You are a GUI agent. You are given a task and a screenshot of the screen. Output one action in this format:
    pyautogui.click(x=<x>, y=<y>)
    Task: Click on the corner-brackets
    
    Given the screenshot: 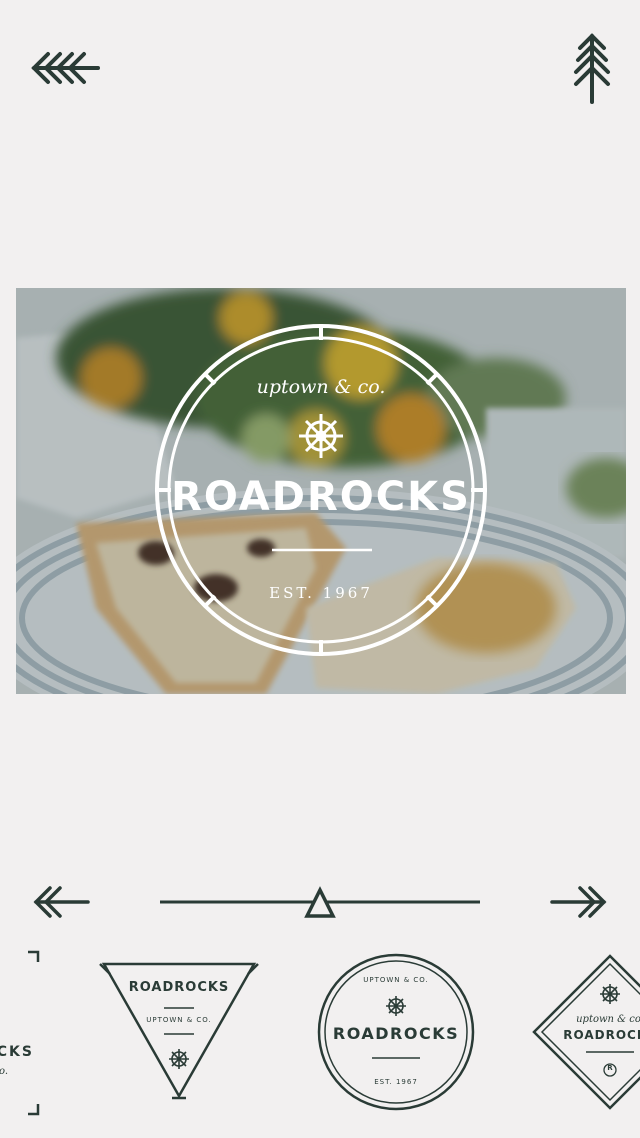 What is the action you would take?
    pyautogui.click(x=34, y=1033)
    